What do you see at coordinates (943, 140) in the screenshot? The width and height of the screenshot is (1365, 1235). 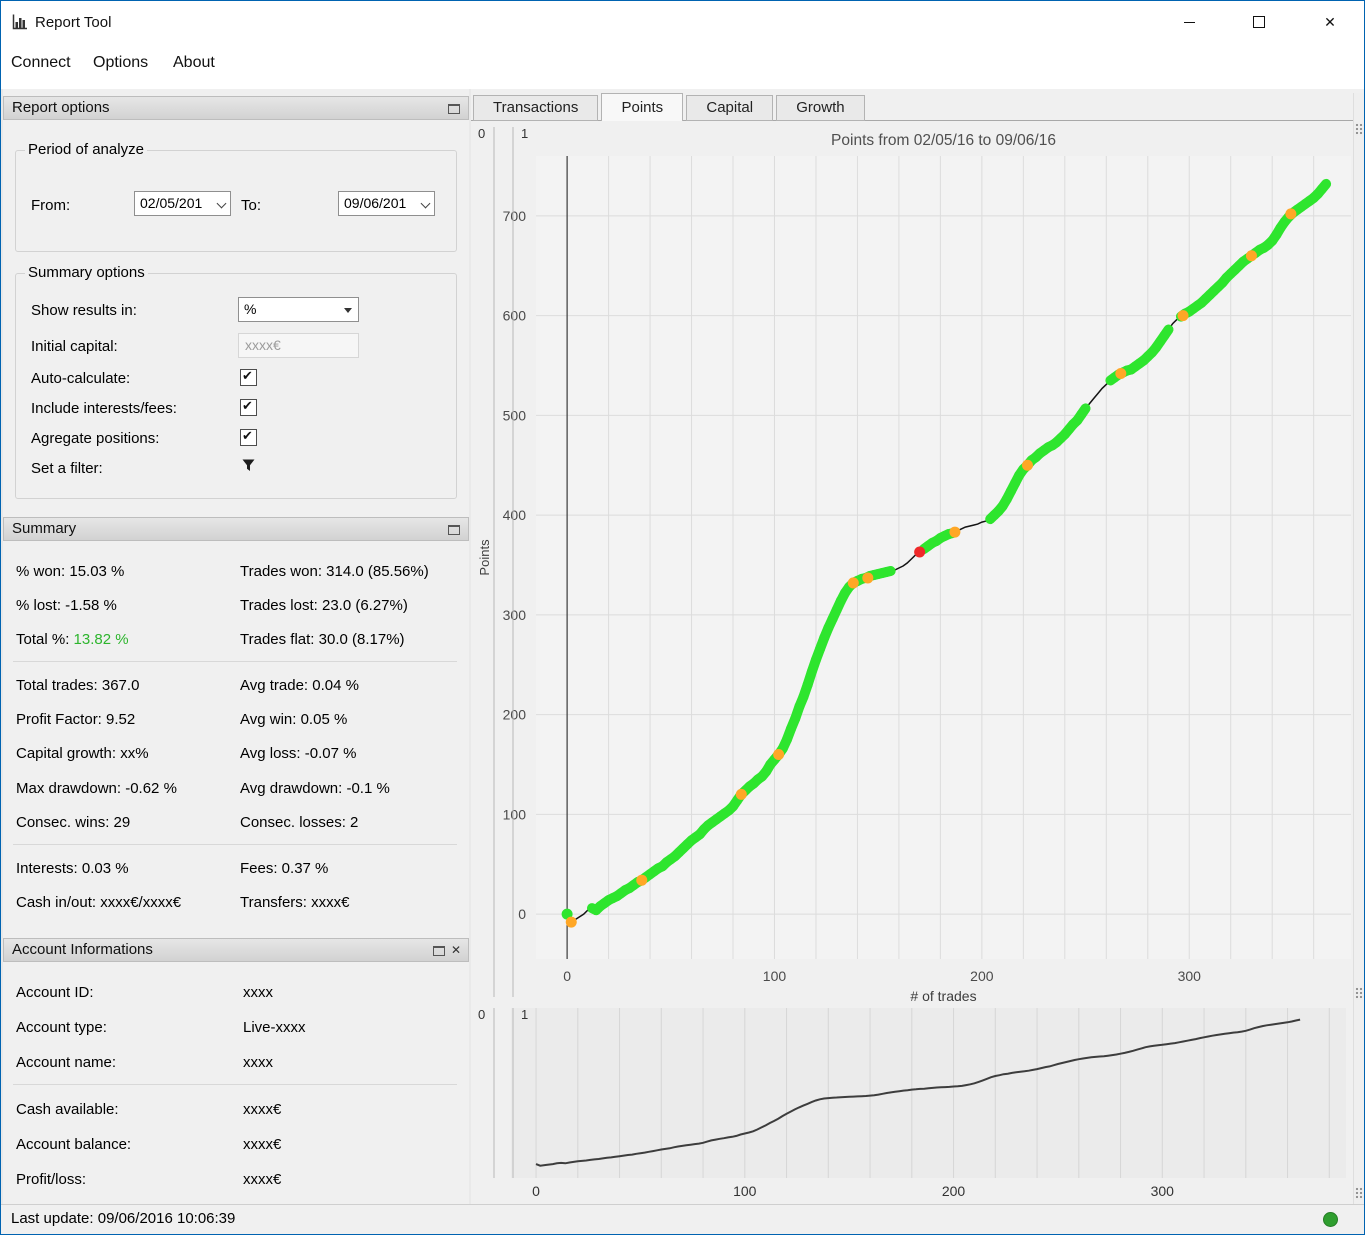 I see `svg-text:Points from 02/05/16 to 09/06/: Points from 02/05/16 to 09/06/16` at bounding box center [943, 140].